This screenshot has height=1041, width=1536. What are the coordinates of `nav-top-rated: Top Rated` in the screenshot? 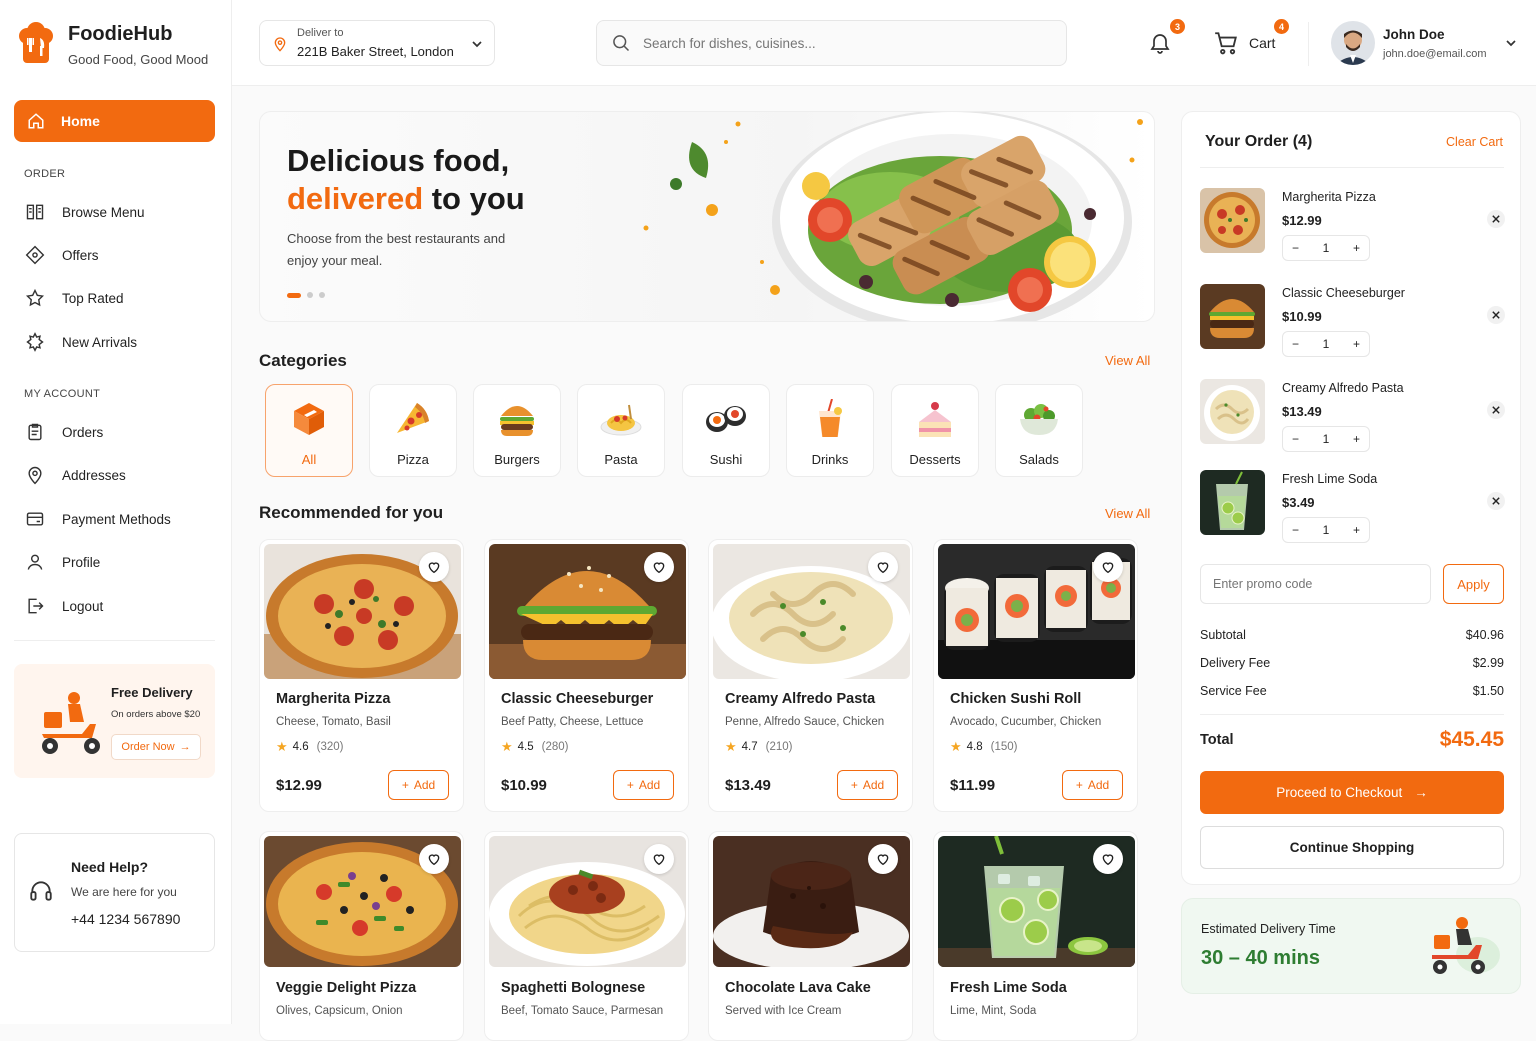 It's located at (74, 298).